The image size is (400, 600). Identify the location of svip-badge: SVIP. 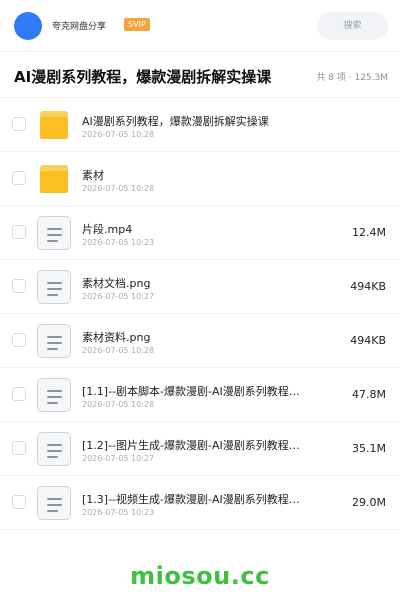
(137, 24).